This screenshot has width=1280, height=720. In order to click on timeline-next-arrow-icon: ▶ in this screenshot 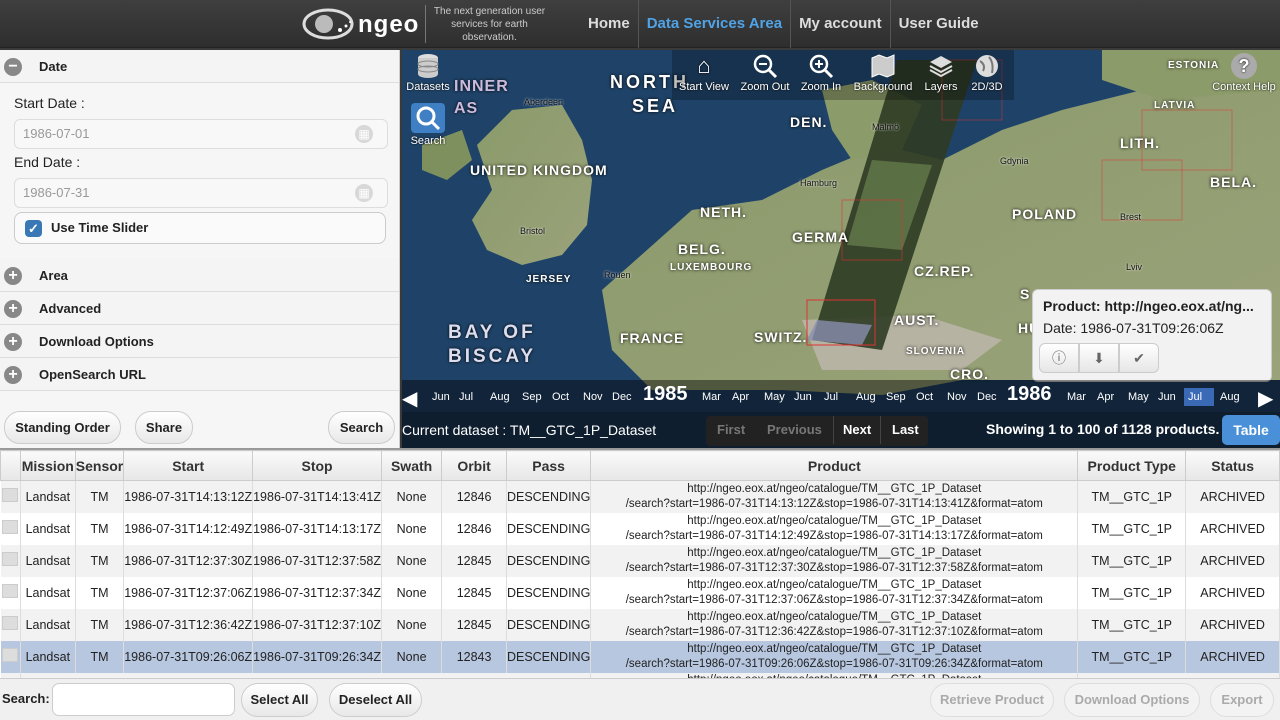, I will do `click(1265, 398)`.